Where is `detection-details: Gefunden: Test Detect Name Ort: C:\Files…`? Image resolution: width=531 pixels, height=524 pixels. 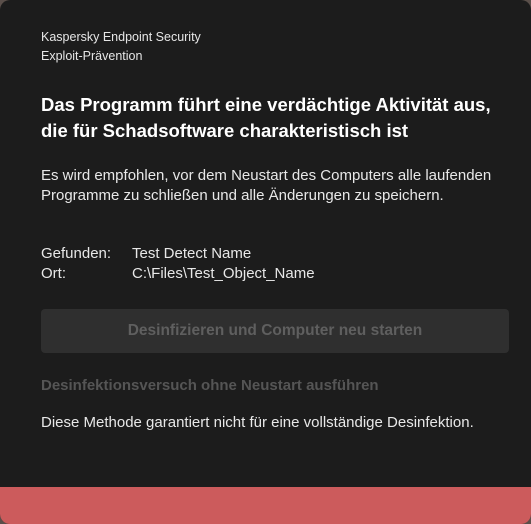 detection-details: Gefunden: Test Detect Name Ort: C:\Files… is located at coordinates (178, 264).